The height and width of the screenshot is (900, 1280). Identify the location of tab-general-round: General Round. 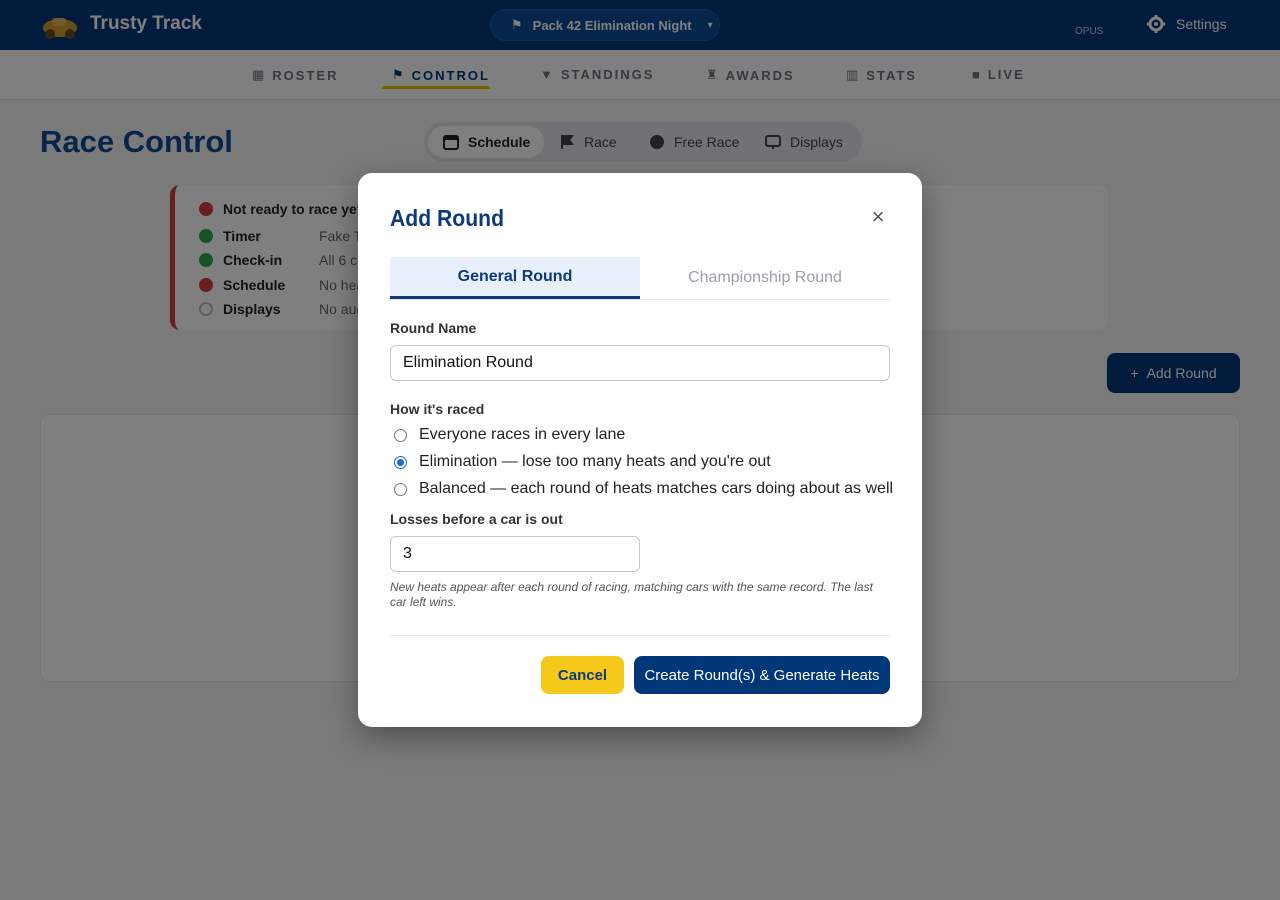
(515, 278).